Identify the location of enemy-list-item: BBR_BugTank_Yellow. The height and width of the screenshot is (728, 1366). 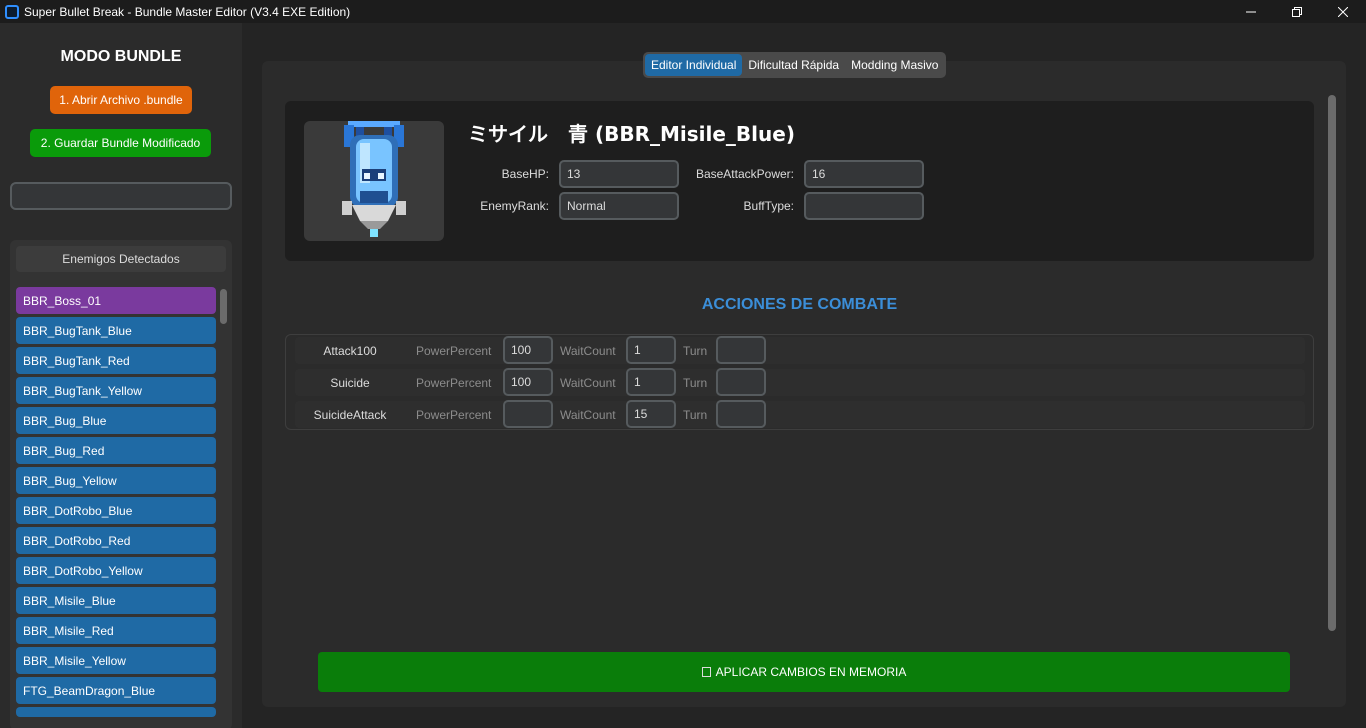
(116, 390).